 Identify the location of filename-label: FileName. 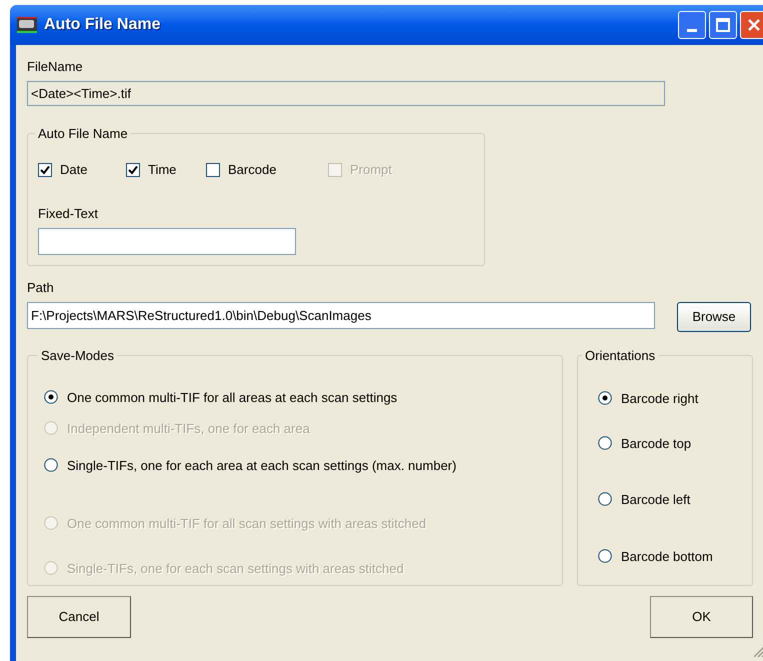
(55, 67).